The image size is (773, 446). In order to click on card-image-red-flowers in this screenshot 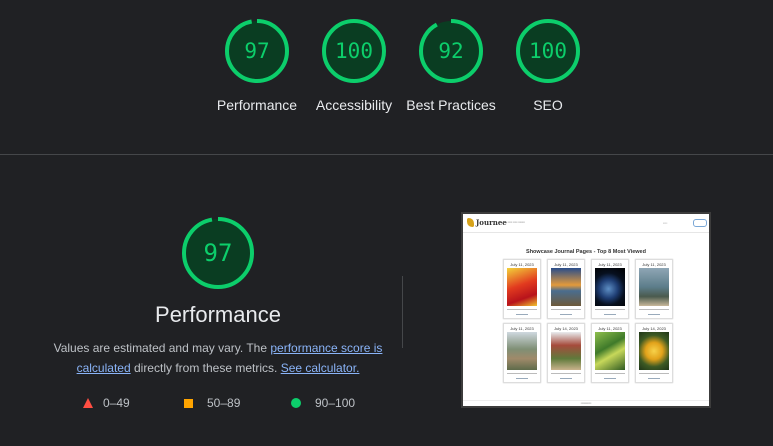, I will do `click(522, 287)`.